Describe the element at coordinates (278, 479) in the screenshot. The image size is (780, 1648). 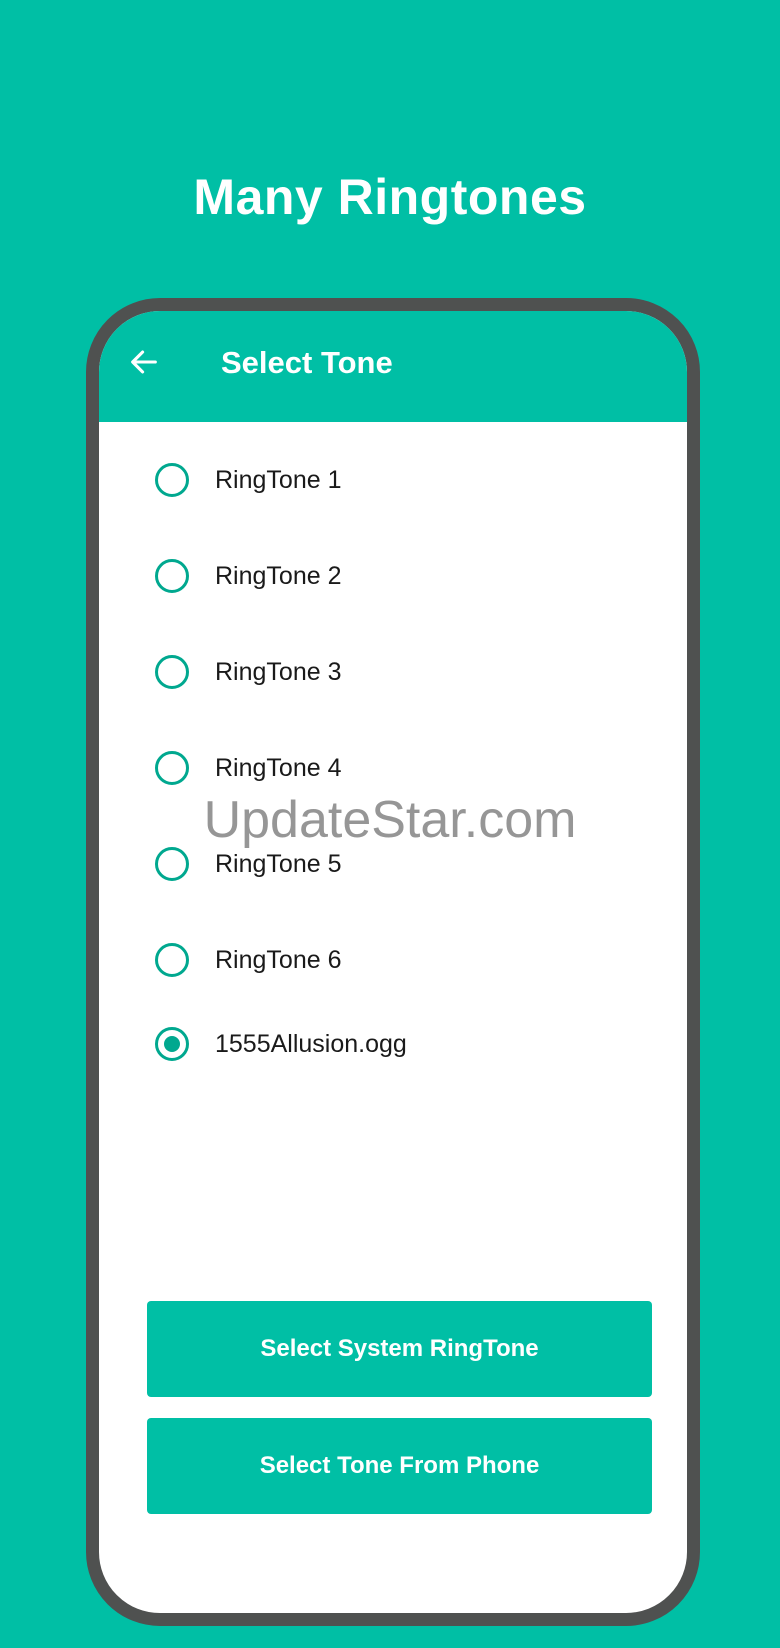
I see `tone-label: RingTone 1` at that location.